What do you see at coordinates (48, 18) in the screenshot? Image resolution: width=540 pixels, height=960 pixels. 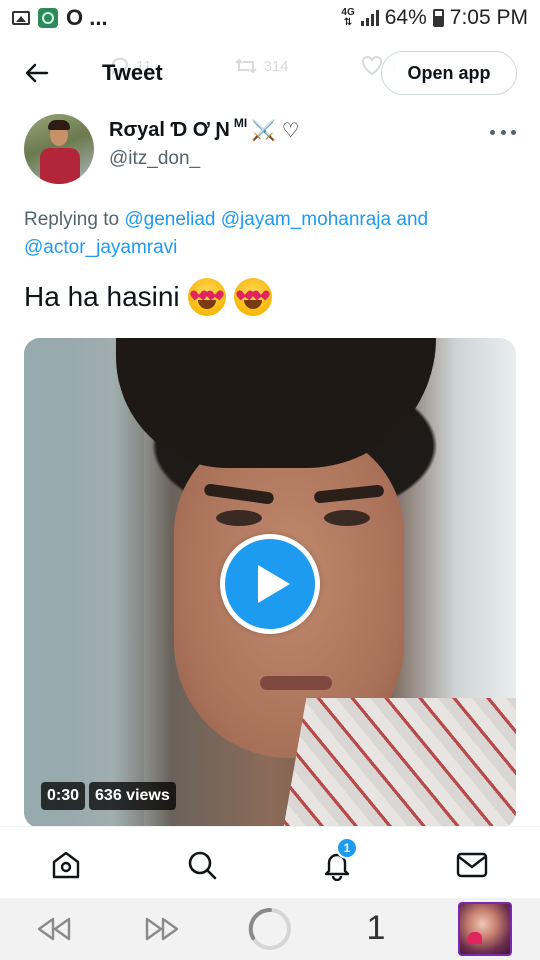 I see `app-notification-icon` at bounding box center [48, 18].